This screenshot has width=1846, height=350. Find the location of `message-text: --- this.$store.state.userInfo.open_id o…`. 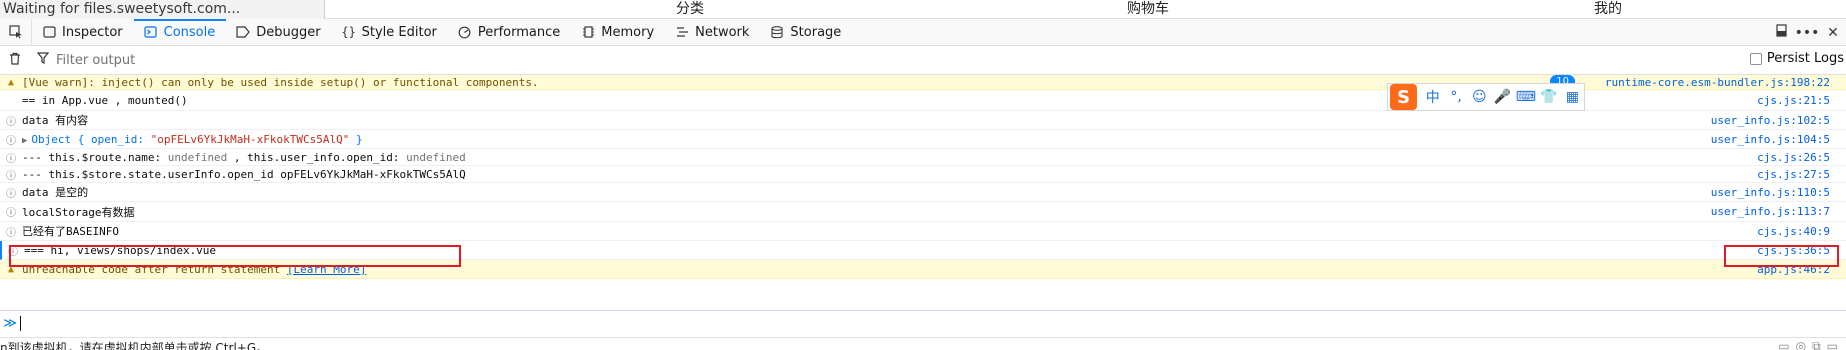

message-text: --- this.$store.state.userInfo.open_id o… is located at coordinates (244, 174).